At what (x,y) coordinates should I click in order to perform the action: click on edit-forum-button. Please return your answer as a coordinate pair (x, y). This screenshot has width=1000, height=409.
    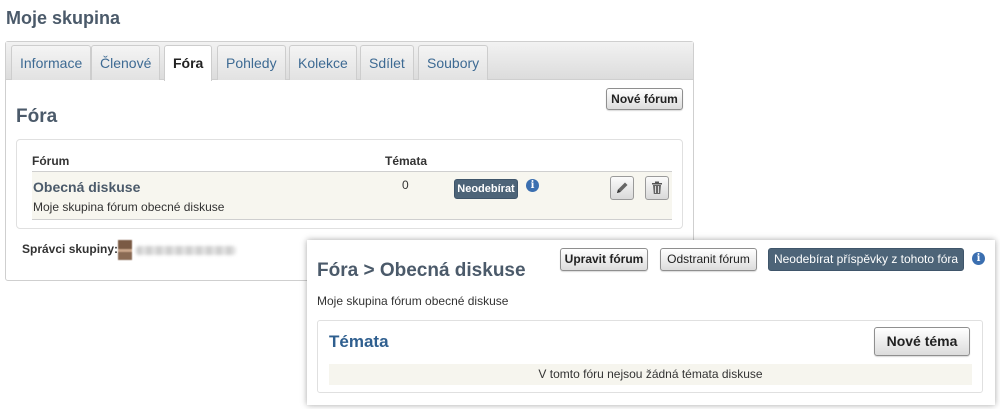
    Looking at the image, I should click on (622, 188).